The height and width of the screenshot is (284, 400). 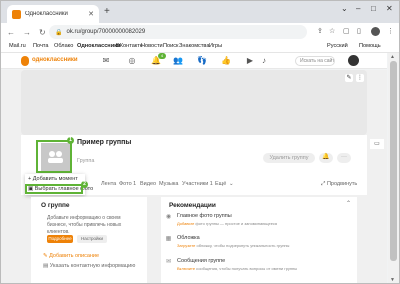 I want to click on tab-more: Ещё, so click(x=220, y=184).